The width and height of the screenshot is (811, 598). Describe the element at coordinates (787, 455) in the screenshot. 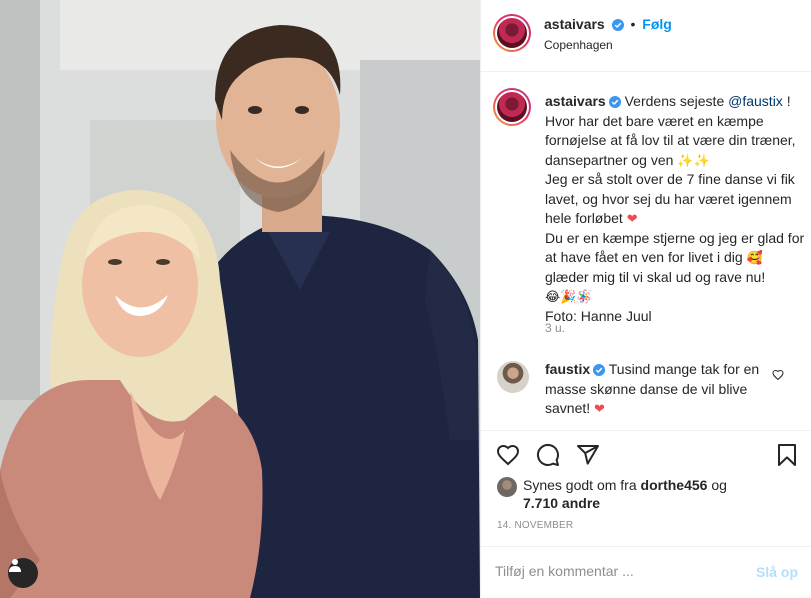

I see `bookmark-icon` at that location.